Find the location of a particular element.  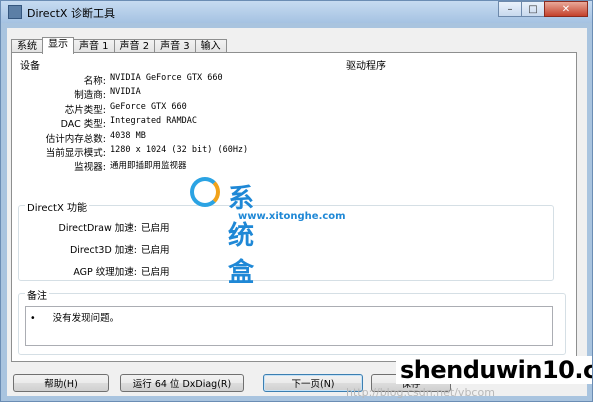

tab-strip: 系统 显示 声音 1 声音 2 声音 3 输入 is located at coordinates (119, 45).